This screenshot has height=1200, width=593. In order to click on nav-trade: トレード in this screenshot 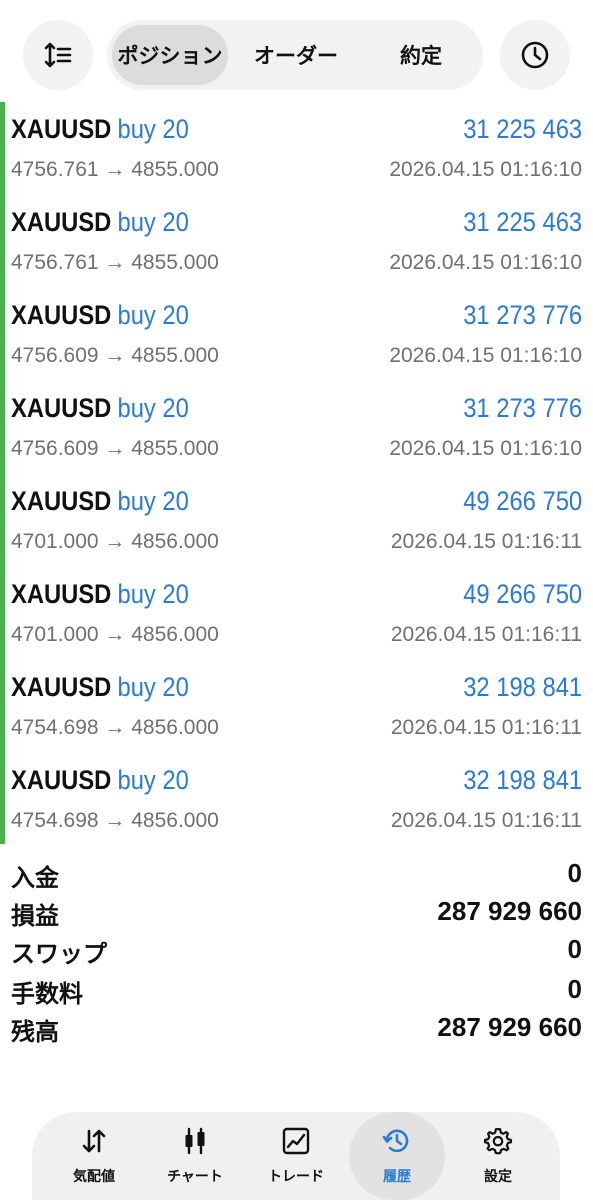, I will do `click(296, 1156)`.